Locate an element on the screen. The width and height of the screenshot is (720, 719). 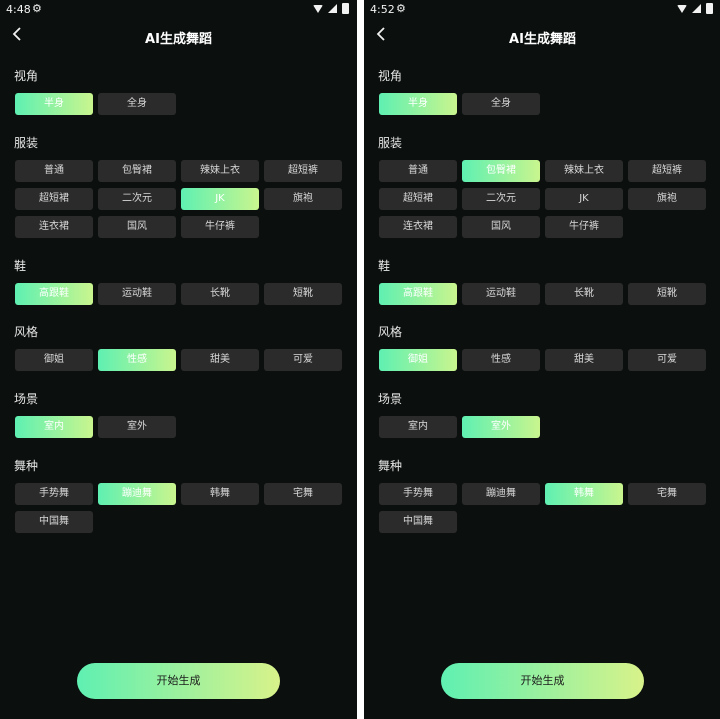
option-chip-selected: 韩舞 is located at coordinates (584, 494).